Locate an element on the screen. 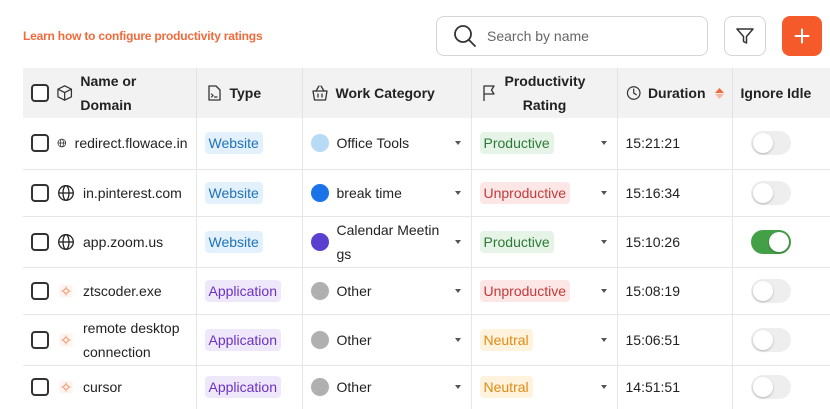 The height and width of the screenshot is (409, 830). category-dropdown: Office Tools is located at coordinates (386, 143).